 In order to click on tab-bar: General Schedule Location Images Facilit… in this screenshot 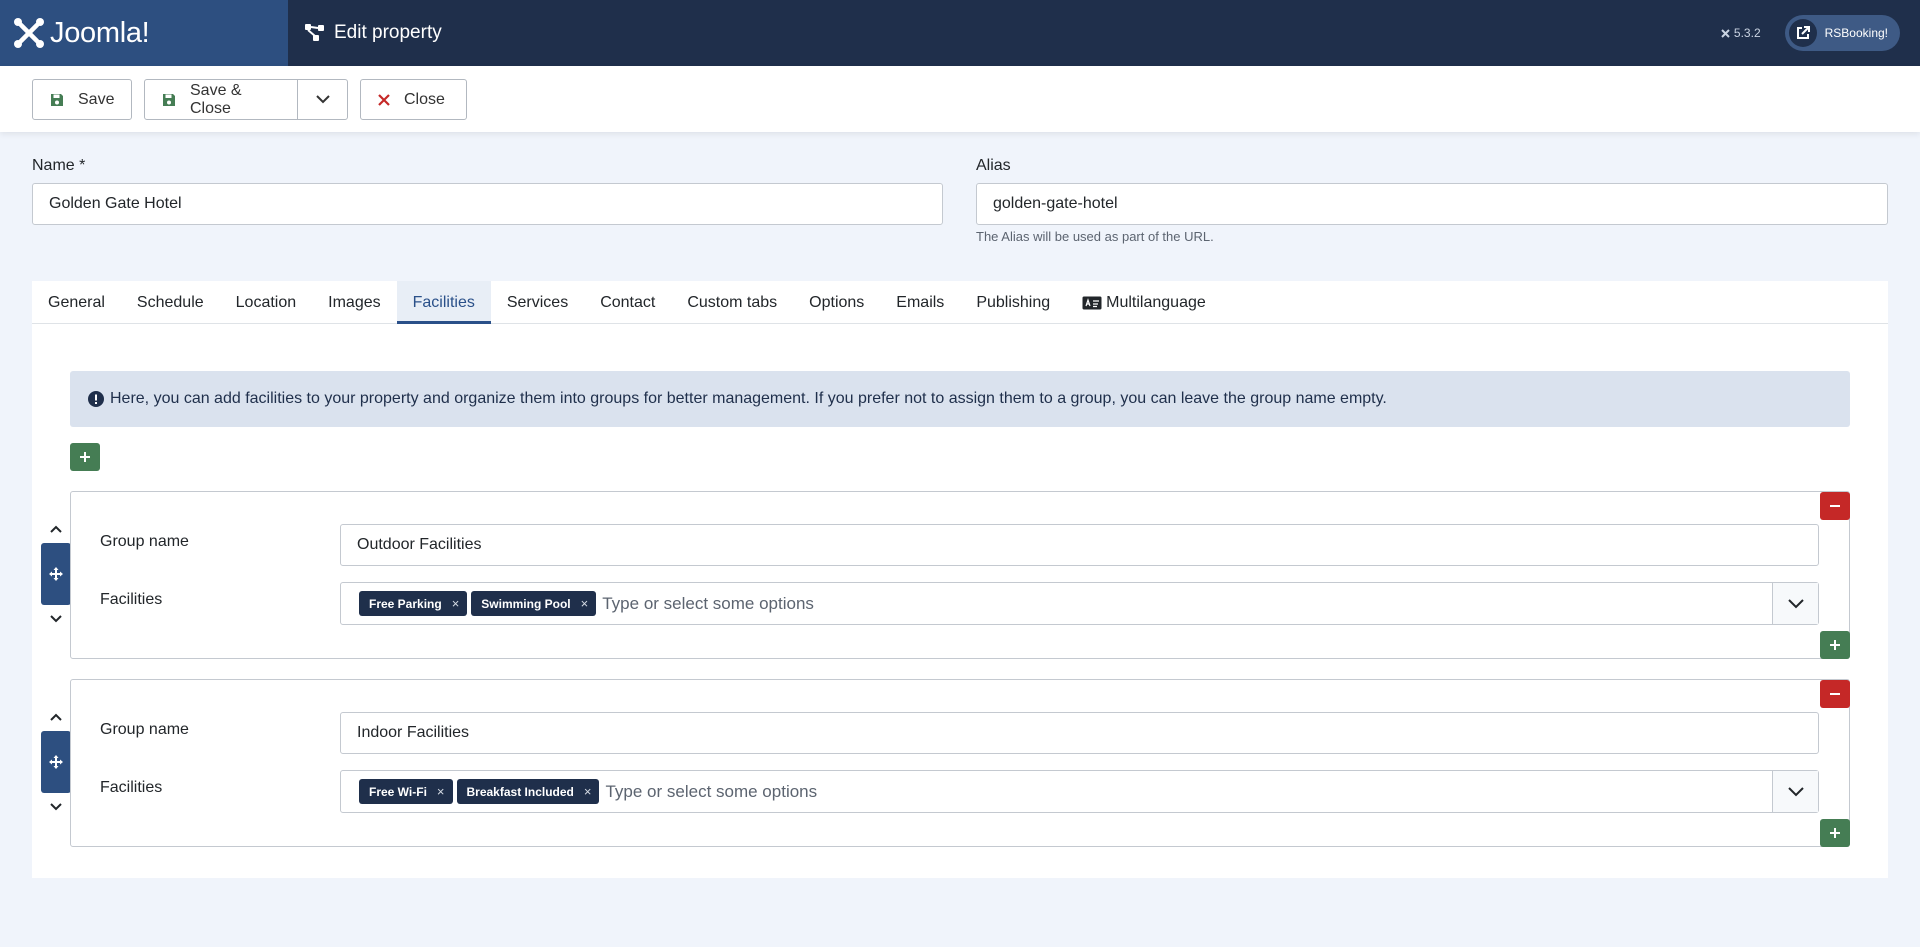, I will do `click(960, 302)`.